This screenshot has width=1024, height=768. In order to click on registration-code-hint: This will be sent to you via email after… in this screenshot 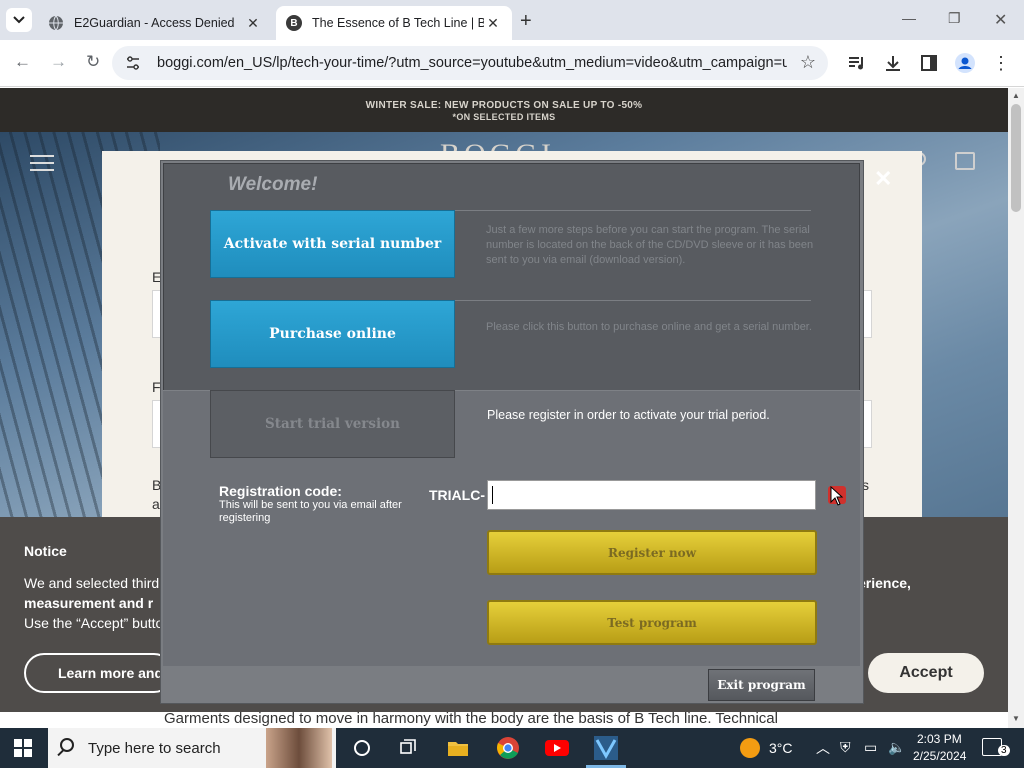, I will do `click(310, 511)`.